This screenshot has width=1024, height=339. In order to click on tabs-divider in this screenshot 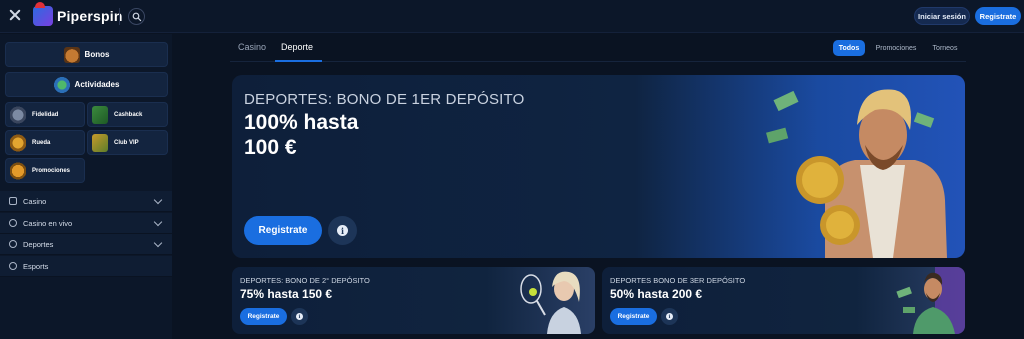, I will do `click(598, 61)`.